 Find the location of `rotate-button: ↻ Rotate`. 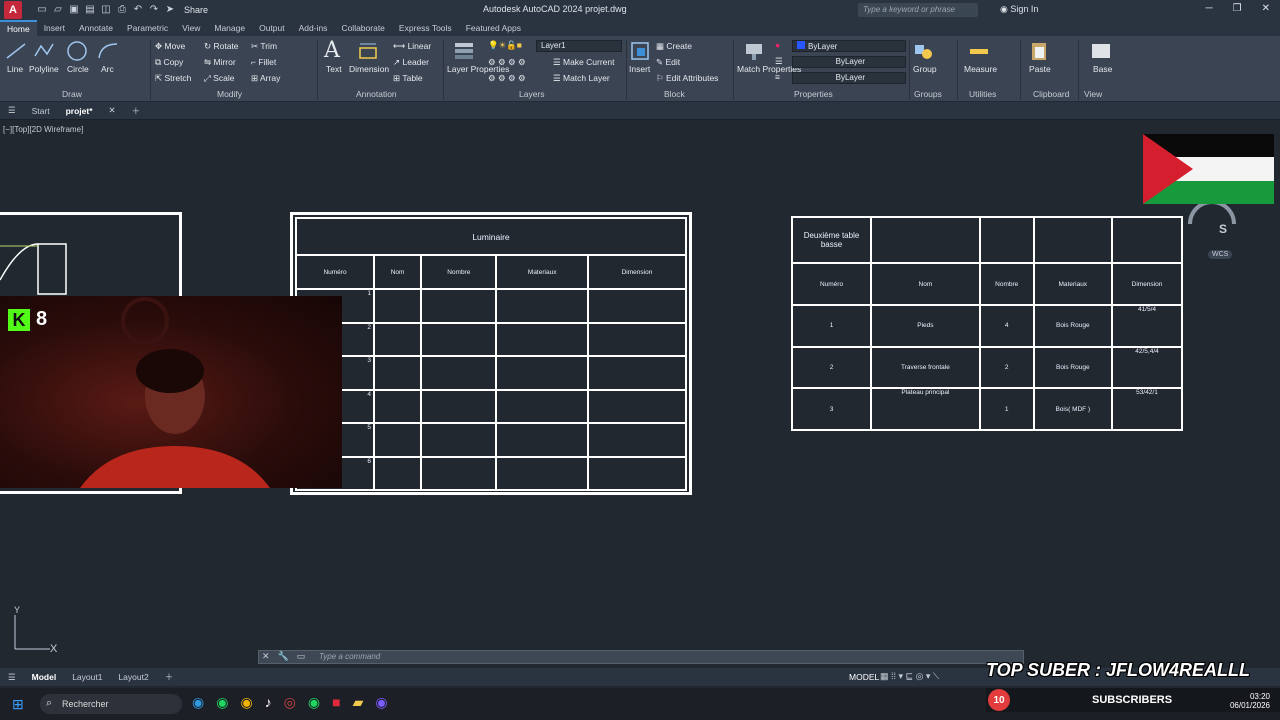

rotate-button: ↻ Rotate is located at coordinates (221, 46).